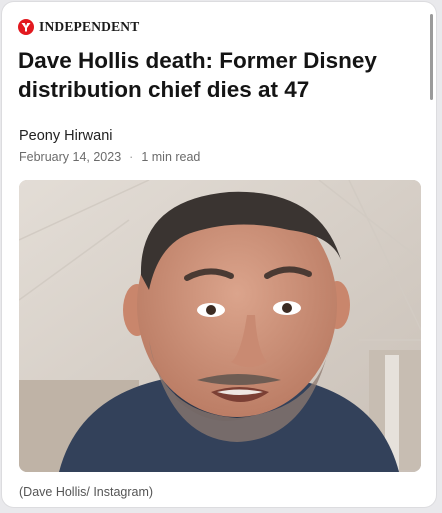 The image size is (442, 513). Describe the element at coordinates (171, 157) in the screenshot. I see `read-time: 1 min read` at that location.